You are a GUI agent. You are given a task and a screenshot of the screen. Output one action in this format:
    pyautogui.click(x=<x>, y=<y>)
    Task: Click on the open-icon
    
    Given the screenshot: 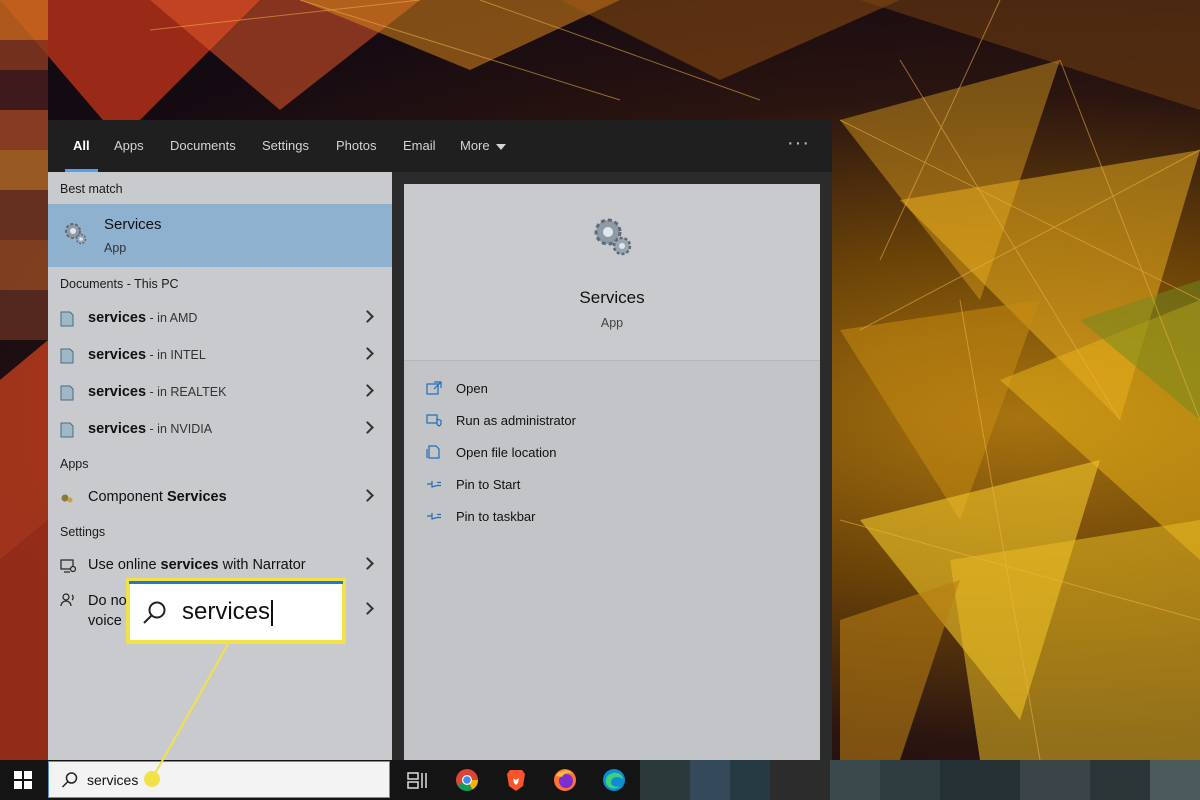 What is the action you would take?
    pyautogui.click(x=434, y=388)
    